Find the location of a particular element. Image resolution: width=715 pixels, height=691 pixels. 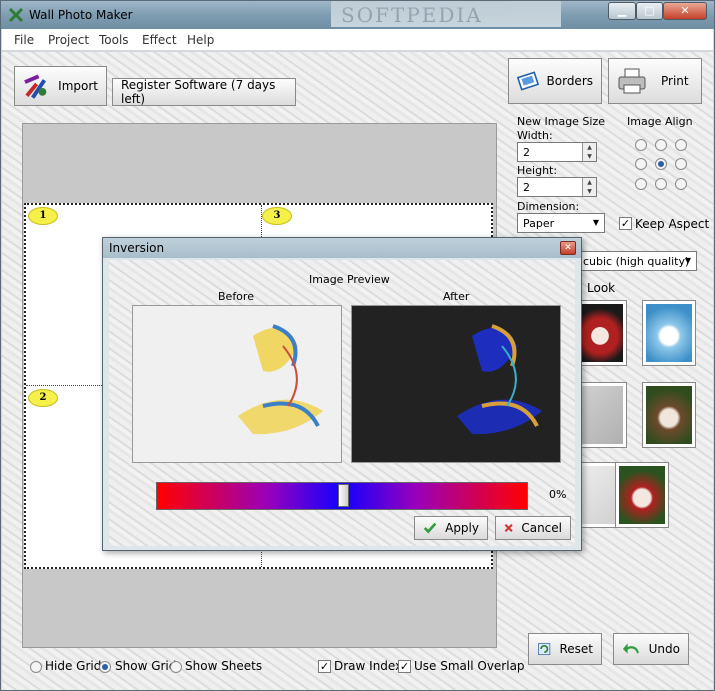

inversion-slider is located at coordinates (342, 496).